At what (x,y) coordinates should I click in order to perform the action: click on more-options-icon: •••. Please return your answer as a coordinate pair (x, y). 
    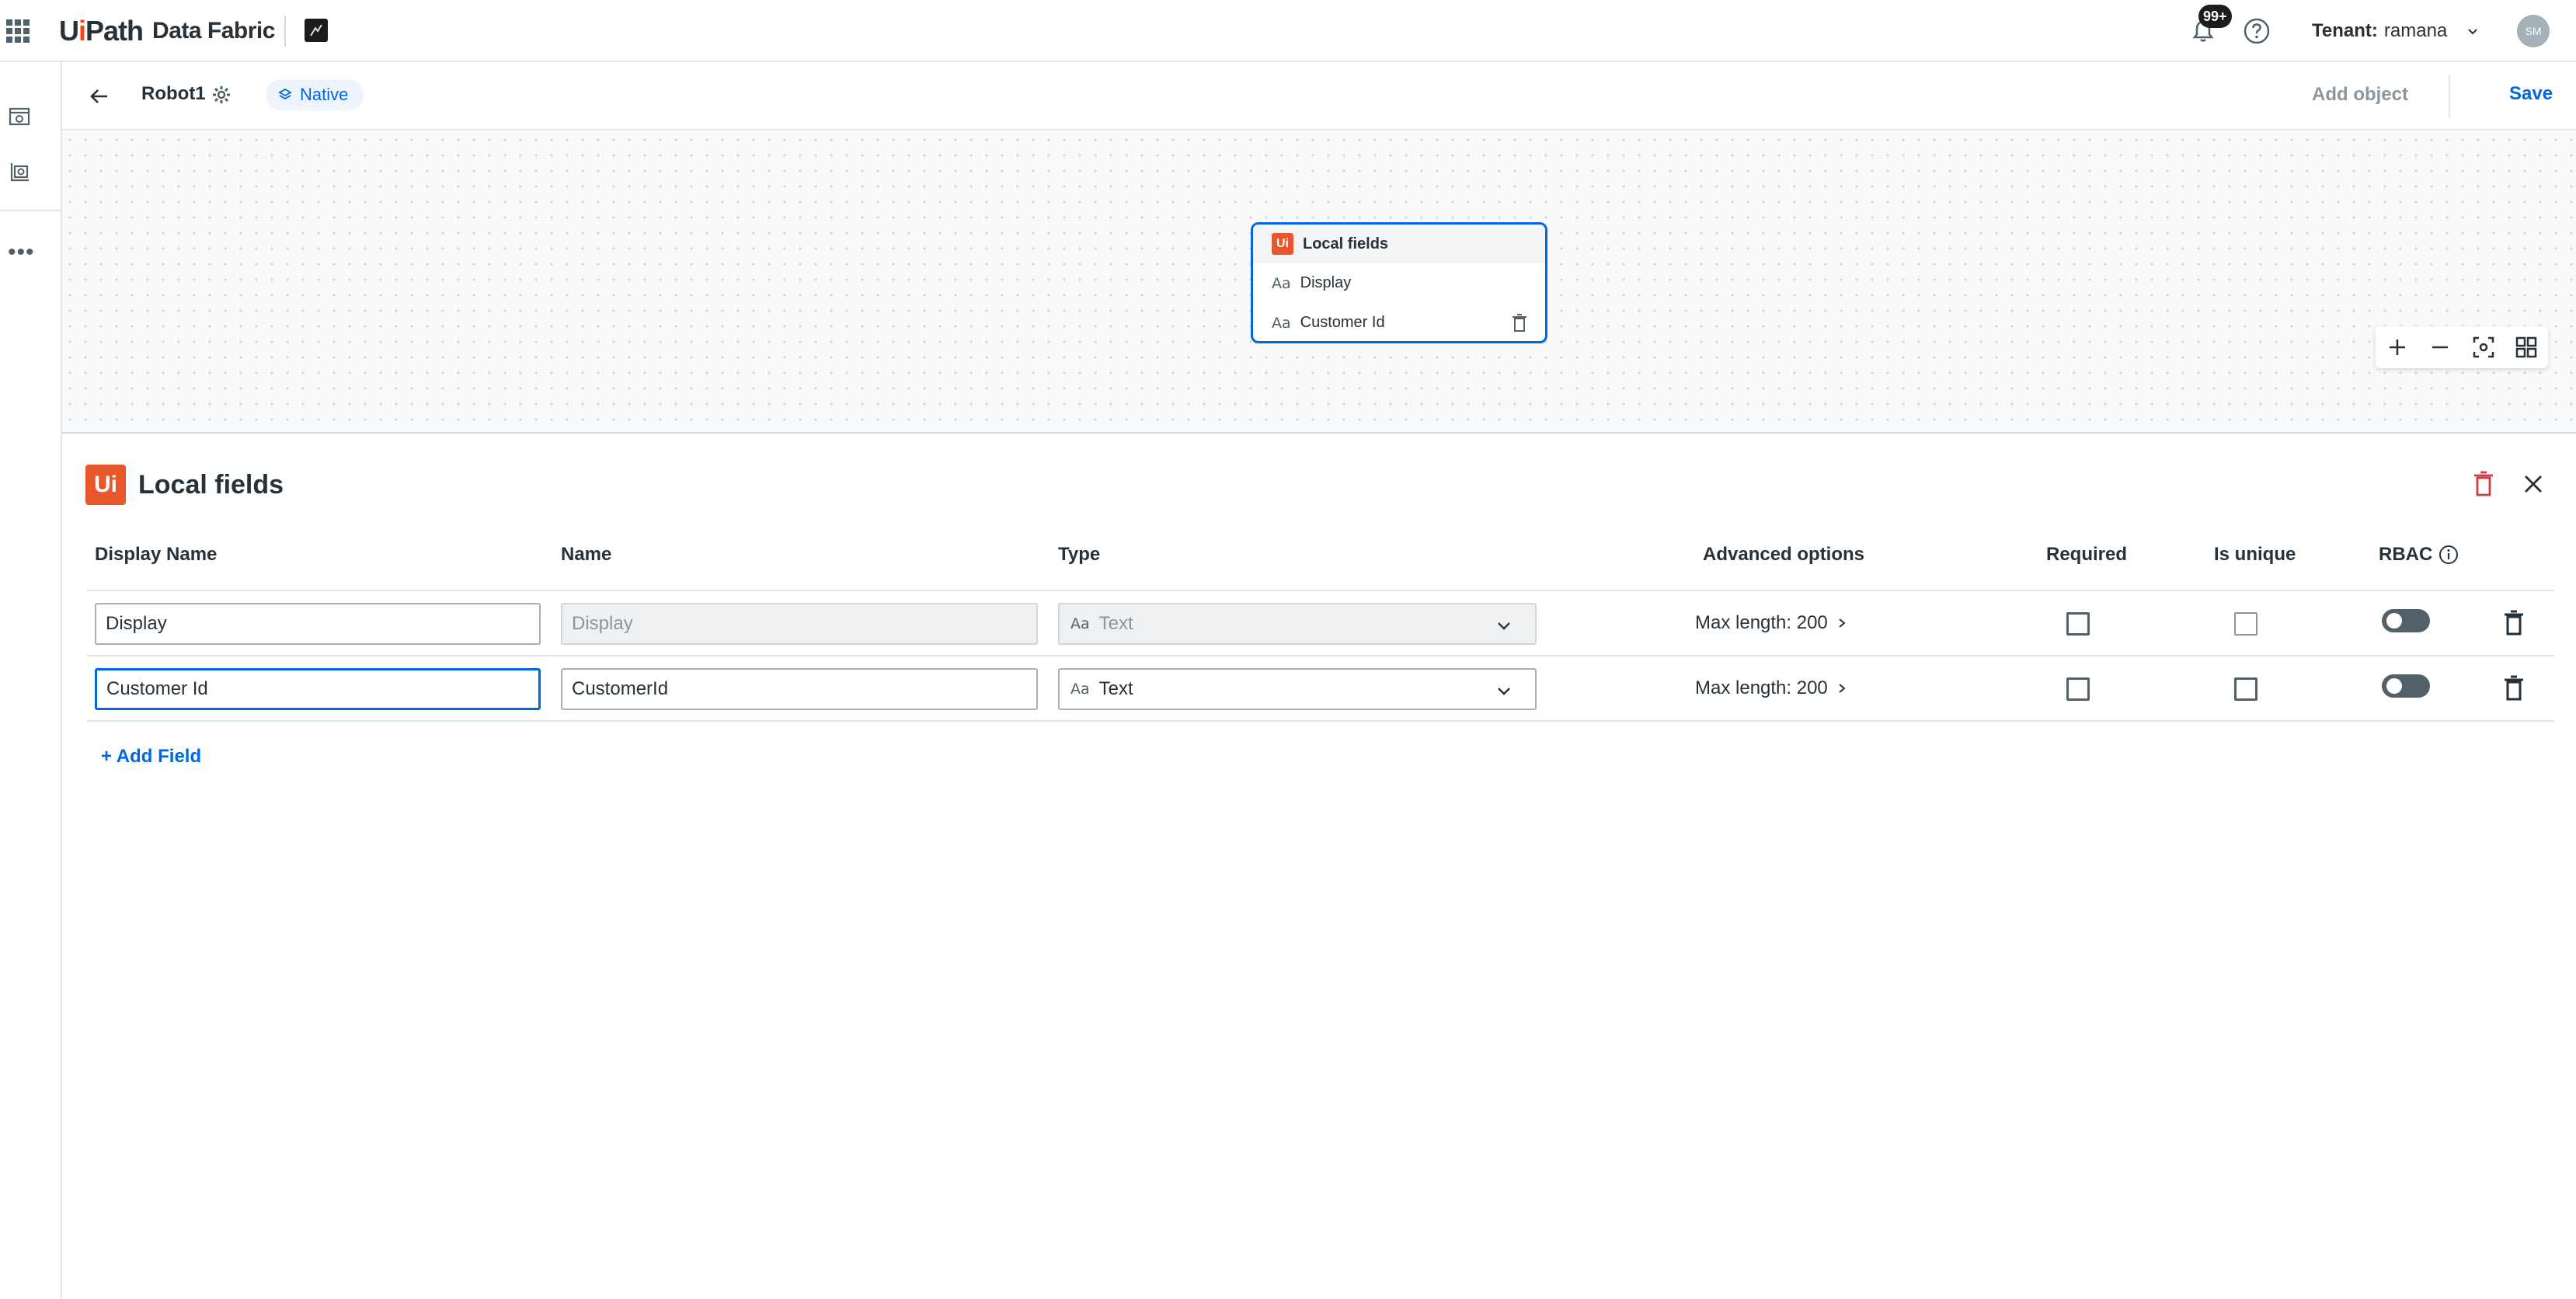
    Looking at the image, I should click on (22, 252).